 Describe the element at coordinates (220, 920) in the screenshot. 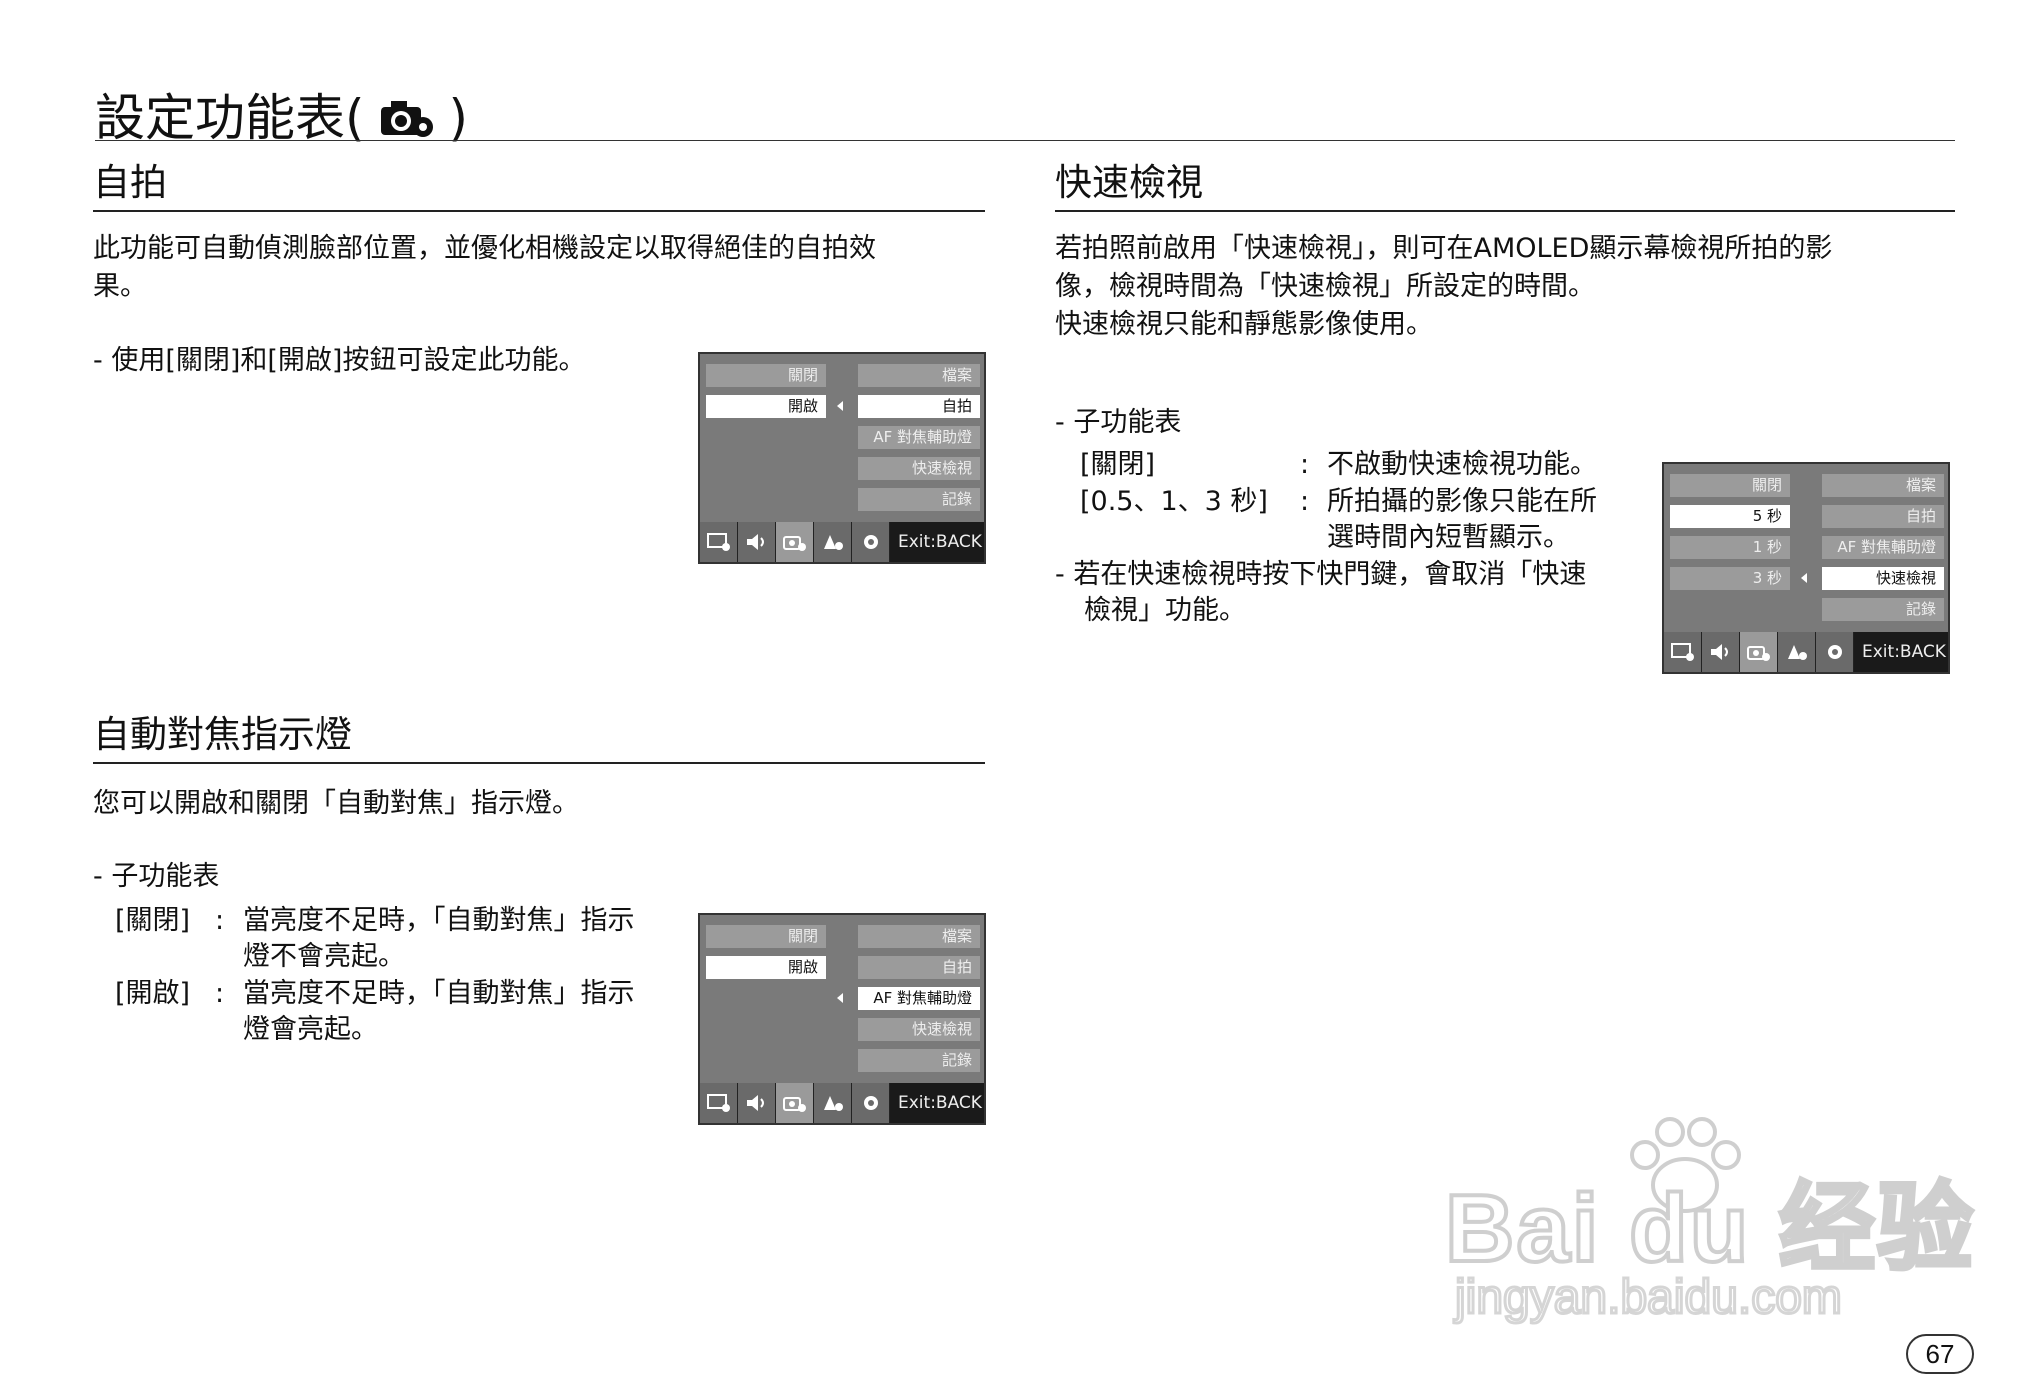

I see `af-item-off-colon: :` at that location.